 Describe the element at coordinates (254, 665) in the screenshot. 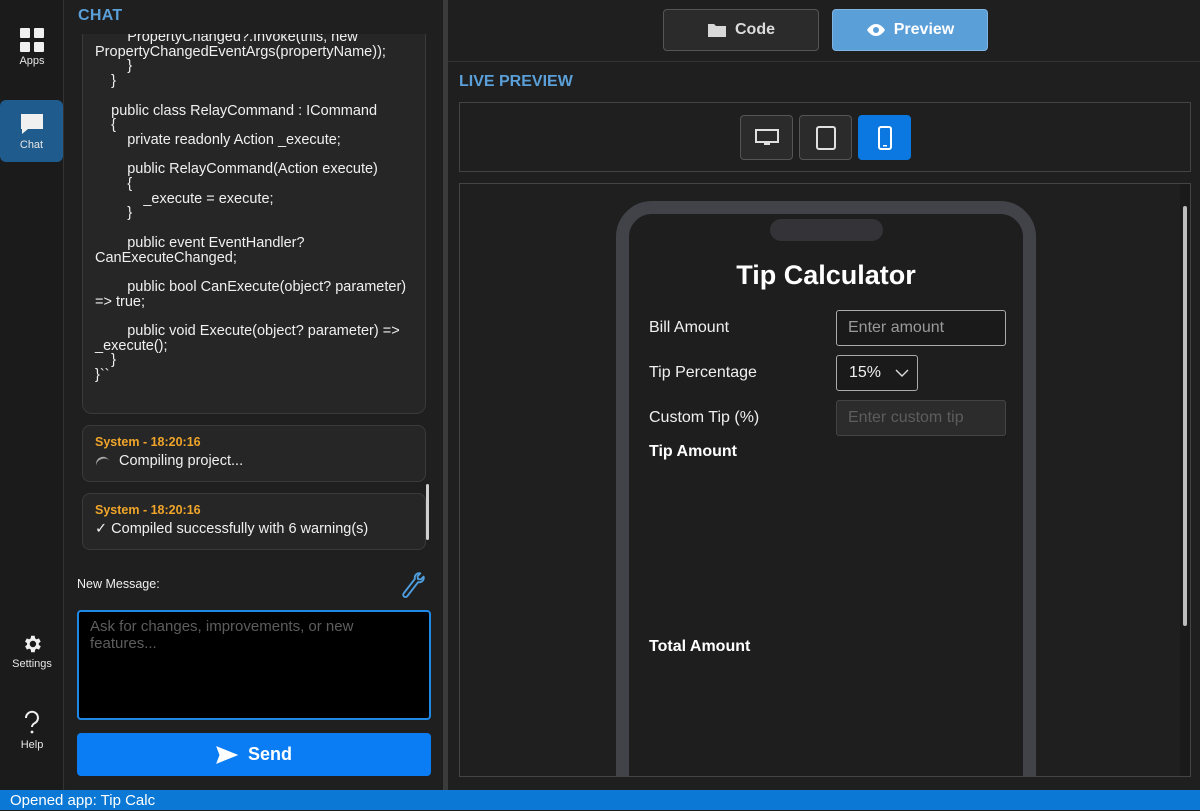

I see `message-input` at that location.